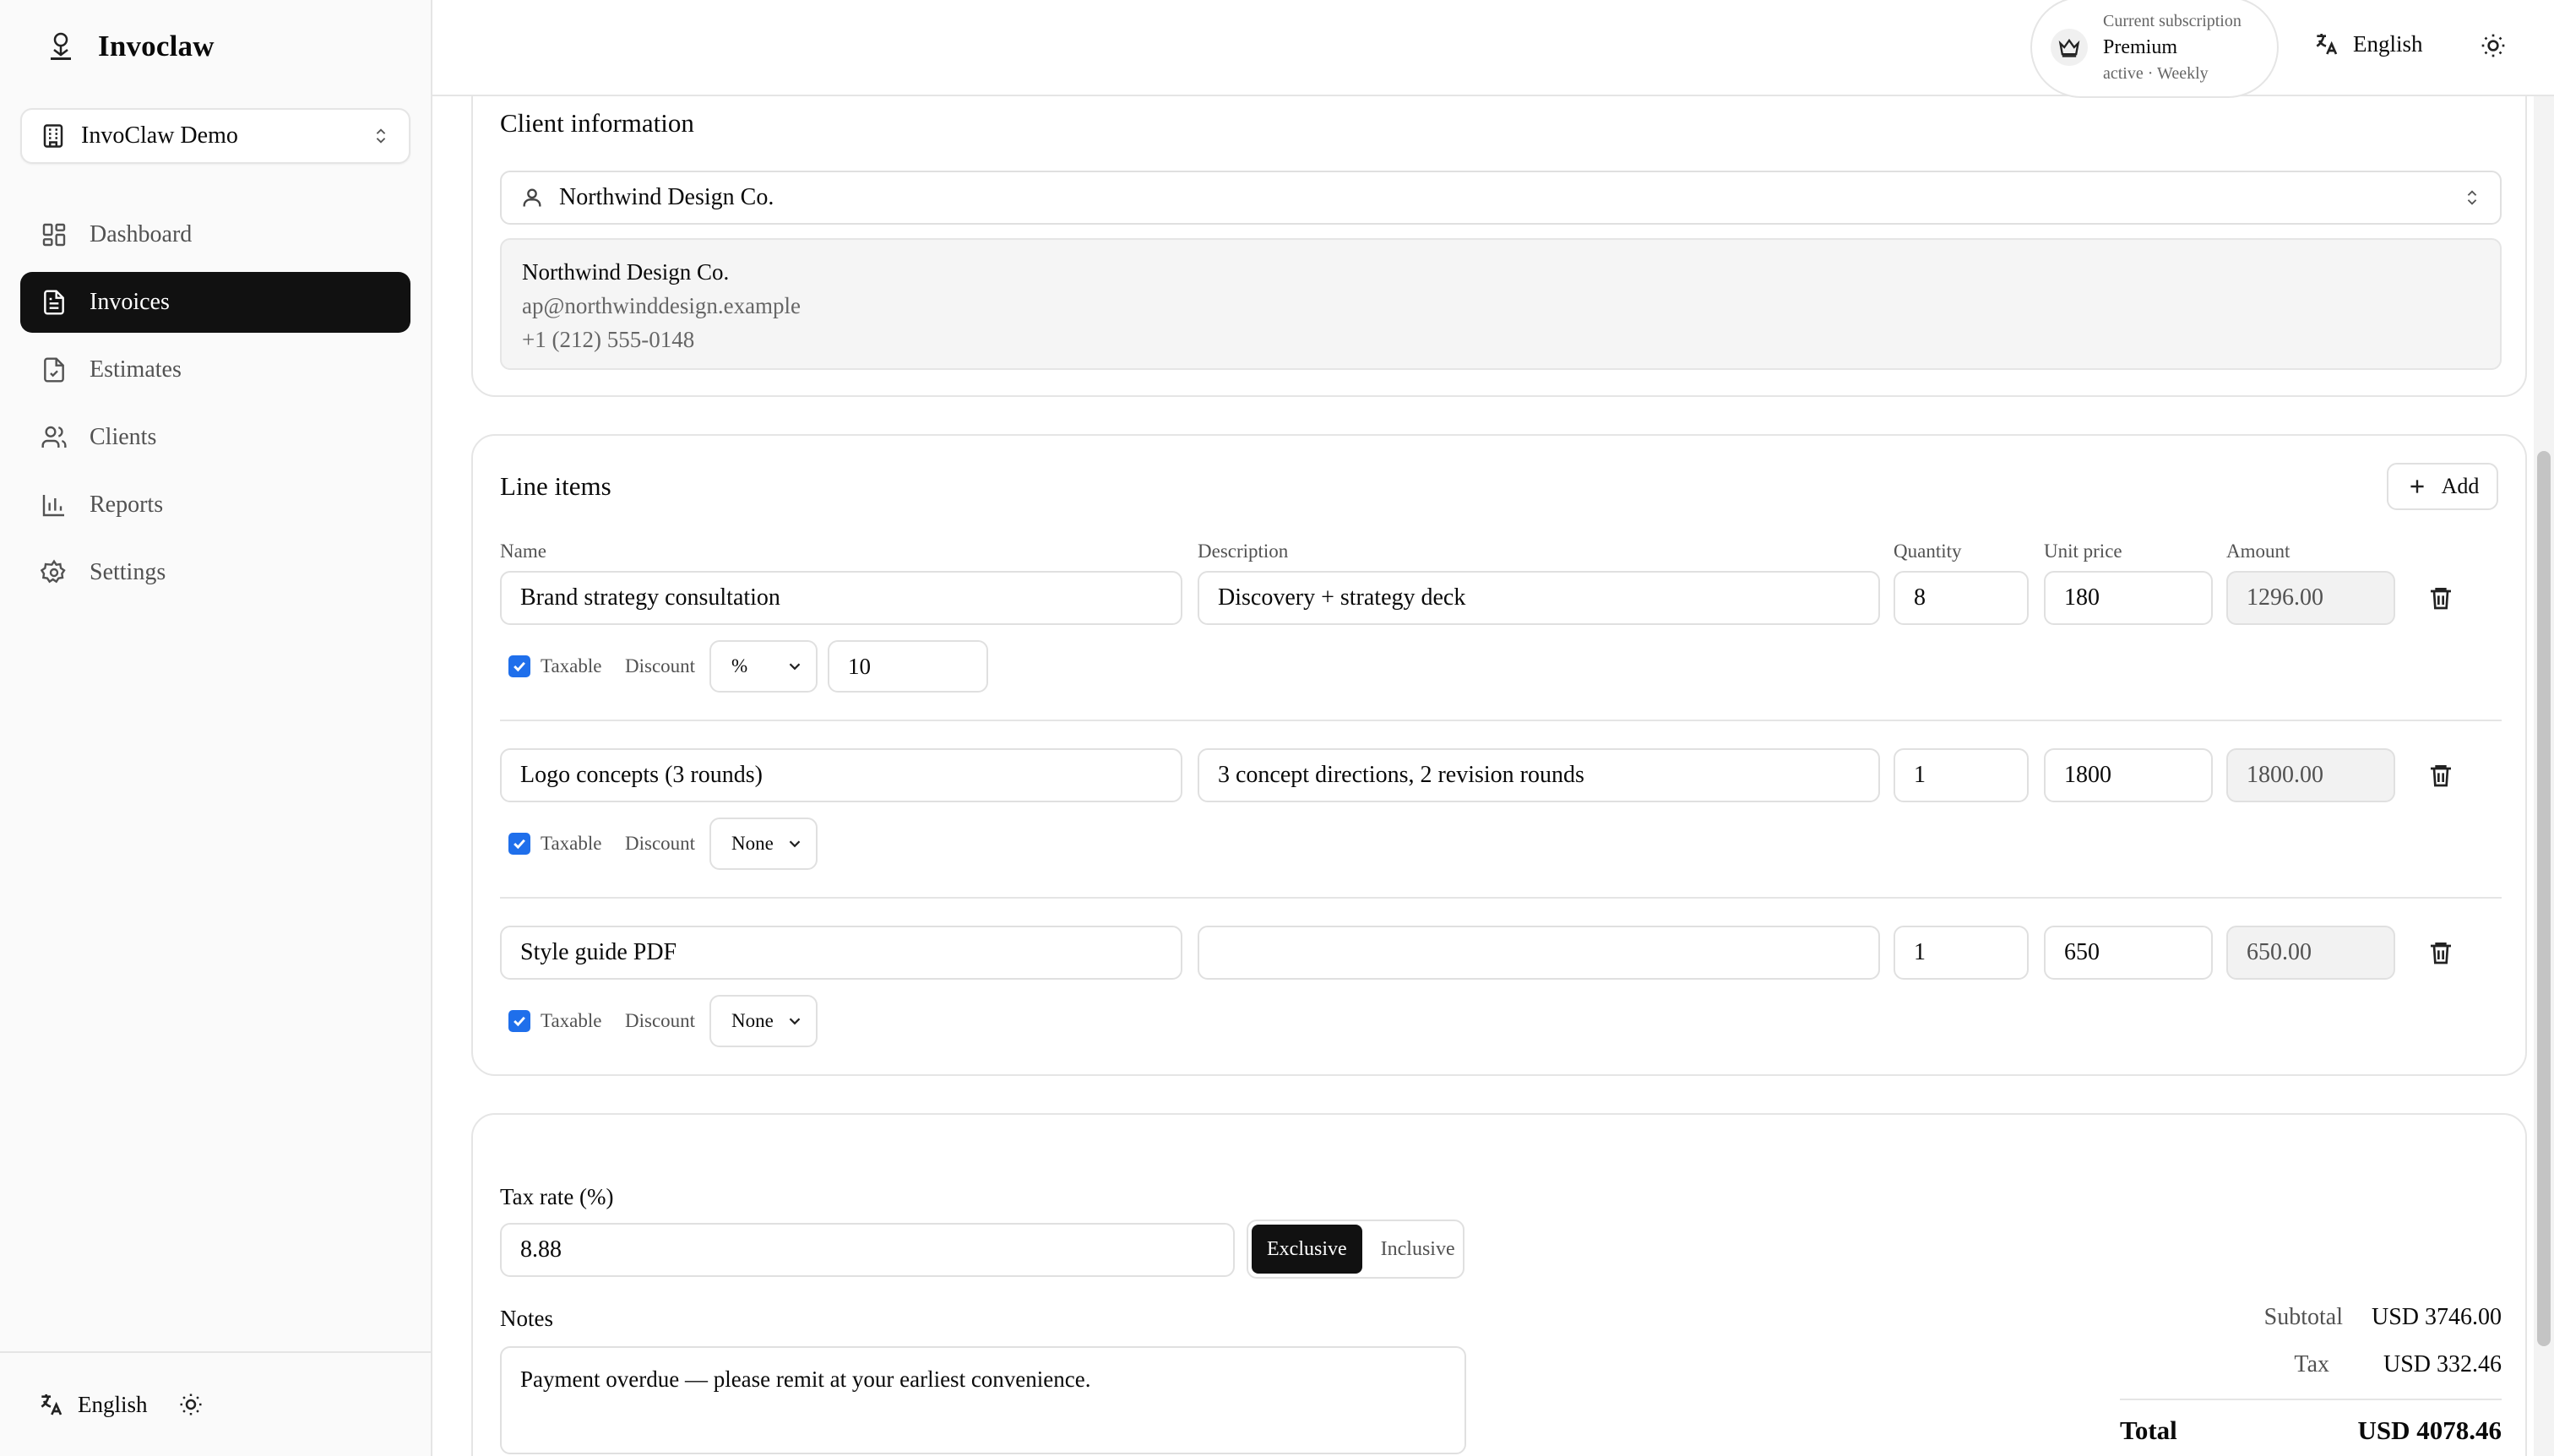 The width and height of the screenshot is (2554, 1456). I want to click on sidebar-language-button: English, so click(92, 1404).